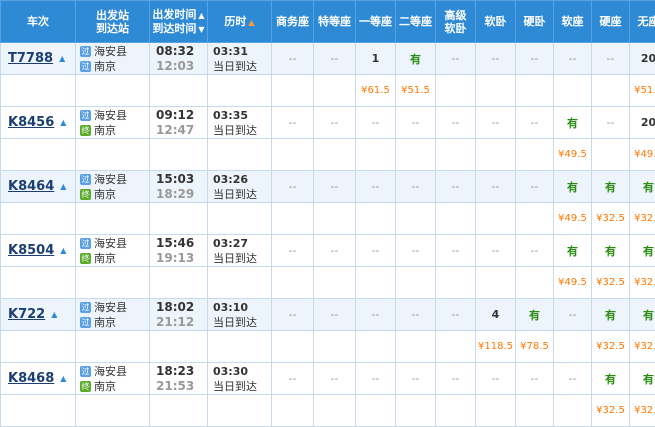  Describe the element at coordinates (328, 283) in the screenshot. I see `price-row: ¥49.5¥32.5¥32.5` at that location.